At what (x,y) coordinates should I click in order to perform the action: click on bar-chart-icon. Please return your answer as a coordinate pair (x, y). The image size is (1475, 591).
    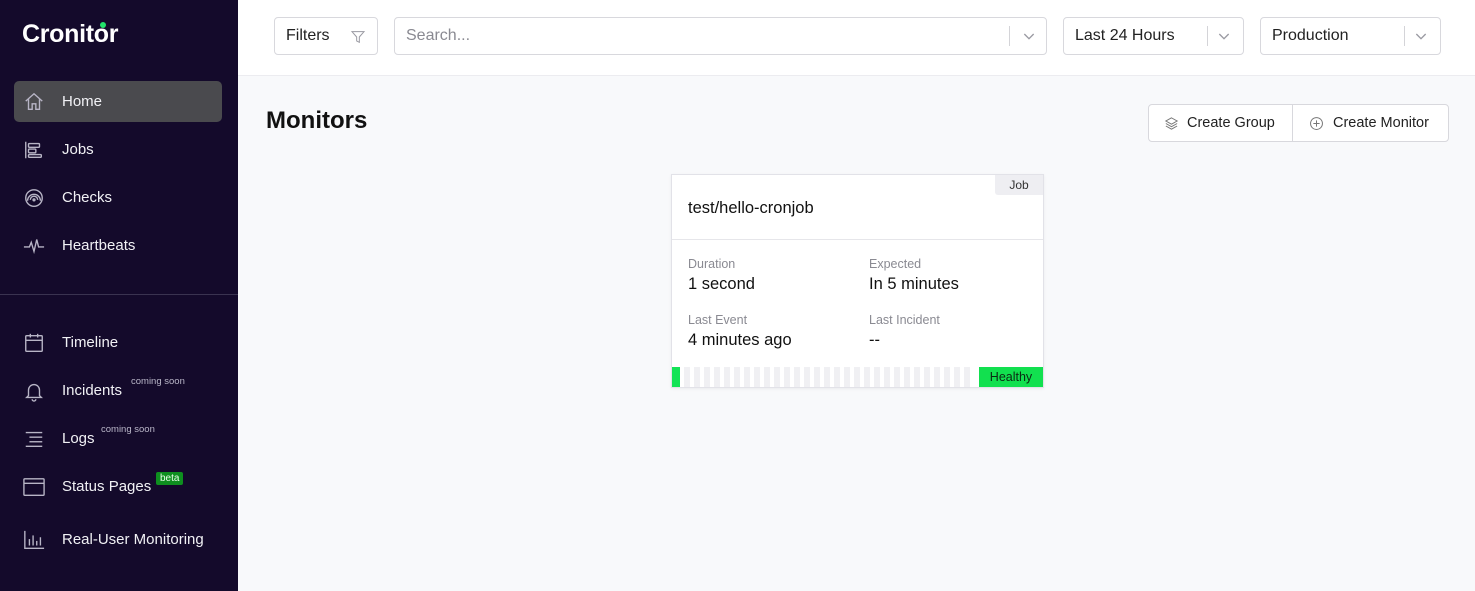
    Looking at the image, I should click on (34, 540).